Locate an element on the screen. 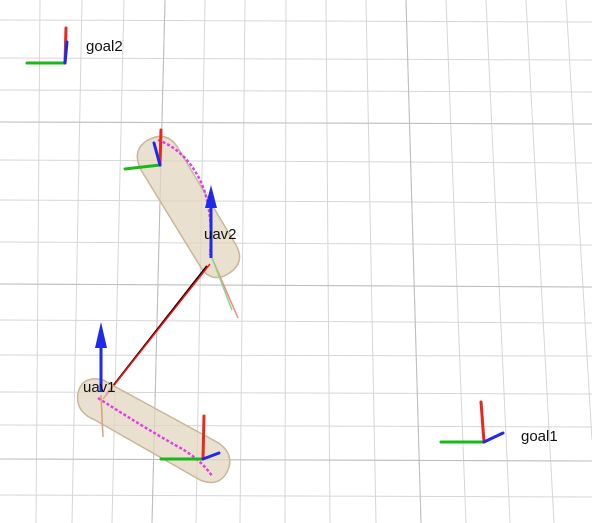 The height and width of the screenshot is (523, 592). axes-frame-icon is located at coordinates (472, 422).